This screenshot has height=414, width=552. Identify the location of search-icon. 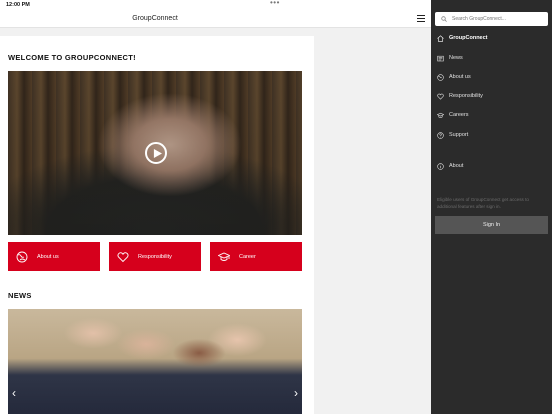
(444, 19).